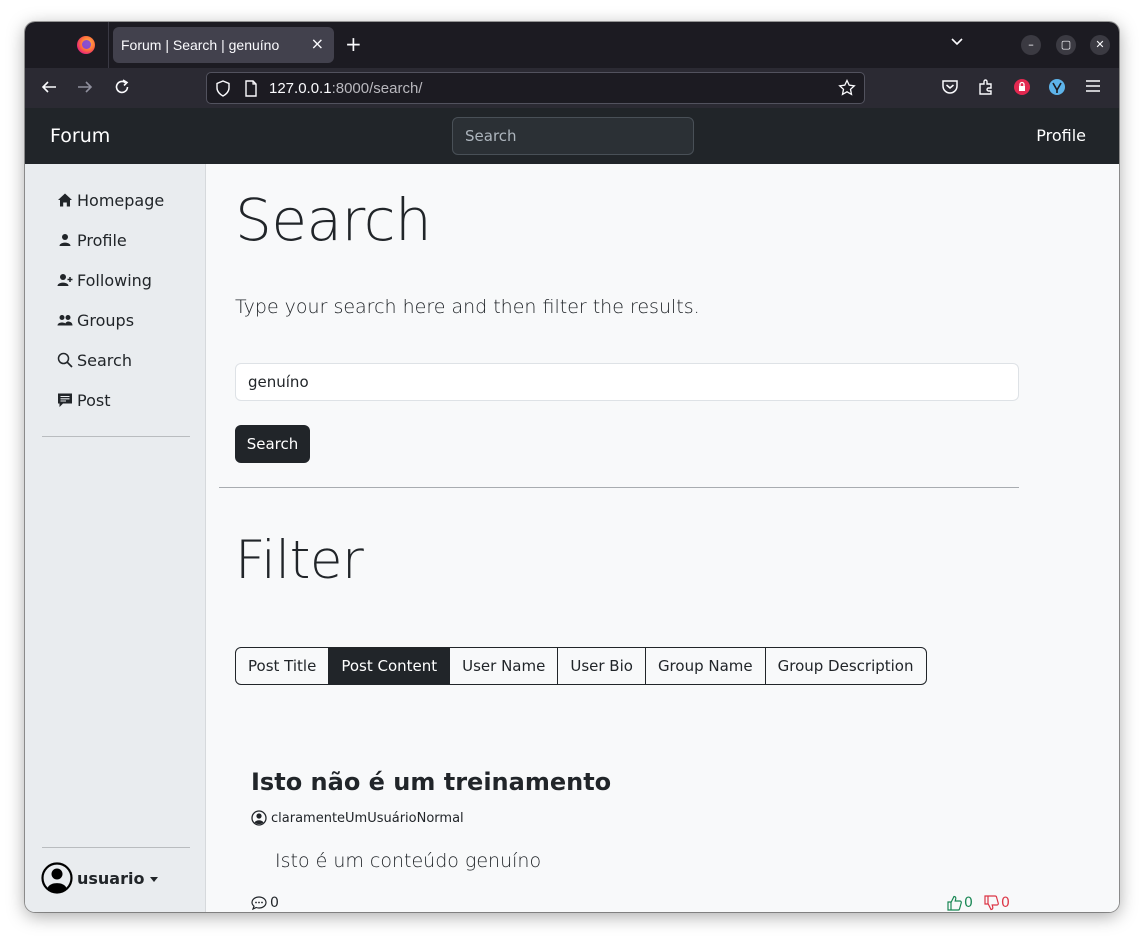 This screenshot has width=1144, height=941. What do you see at coordinates (65, 400) in the screenshot?
I see `chat-square-text-icon` at bounding box center [65, 400].